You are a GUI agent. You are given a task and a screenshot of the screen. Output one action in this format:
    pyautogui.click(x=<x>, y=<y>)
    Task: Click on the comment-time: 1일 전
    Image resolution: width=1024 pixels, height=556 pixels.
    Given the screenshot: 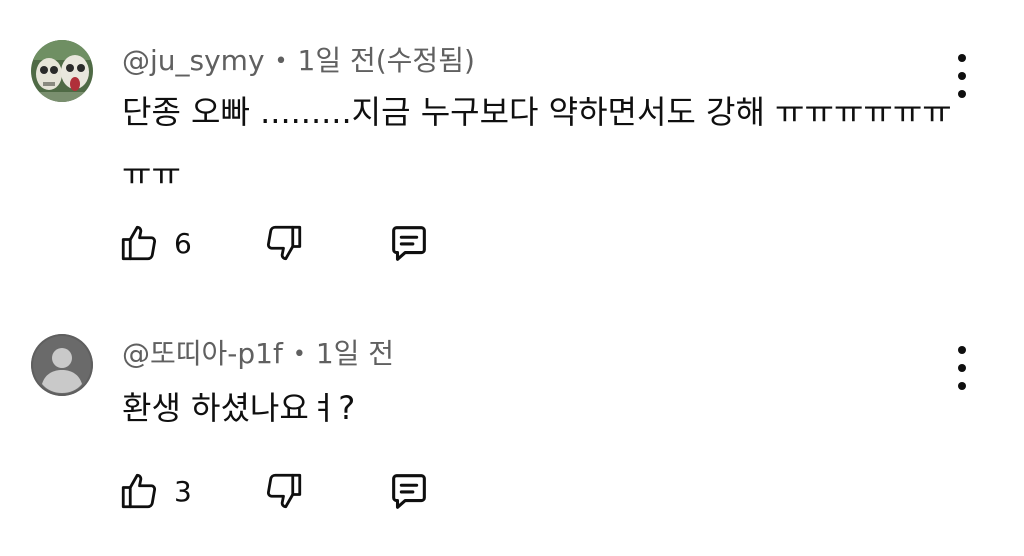 What is the action you would take?
    pyautogui.click(x=355, y=353)
    